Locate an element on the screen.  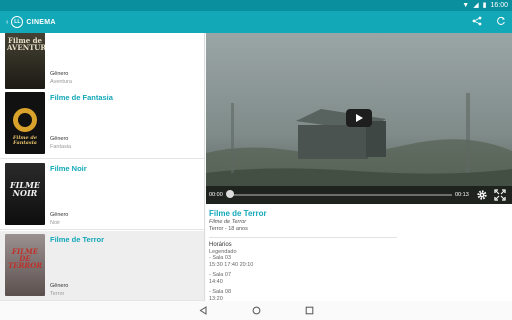
app-logo: ‹ LL CINEMA is located at coordinates (31, 22).